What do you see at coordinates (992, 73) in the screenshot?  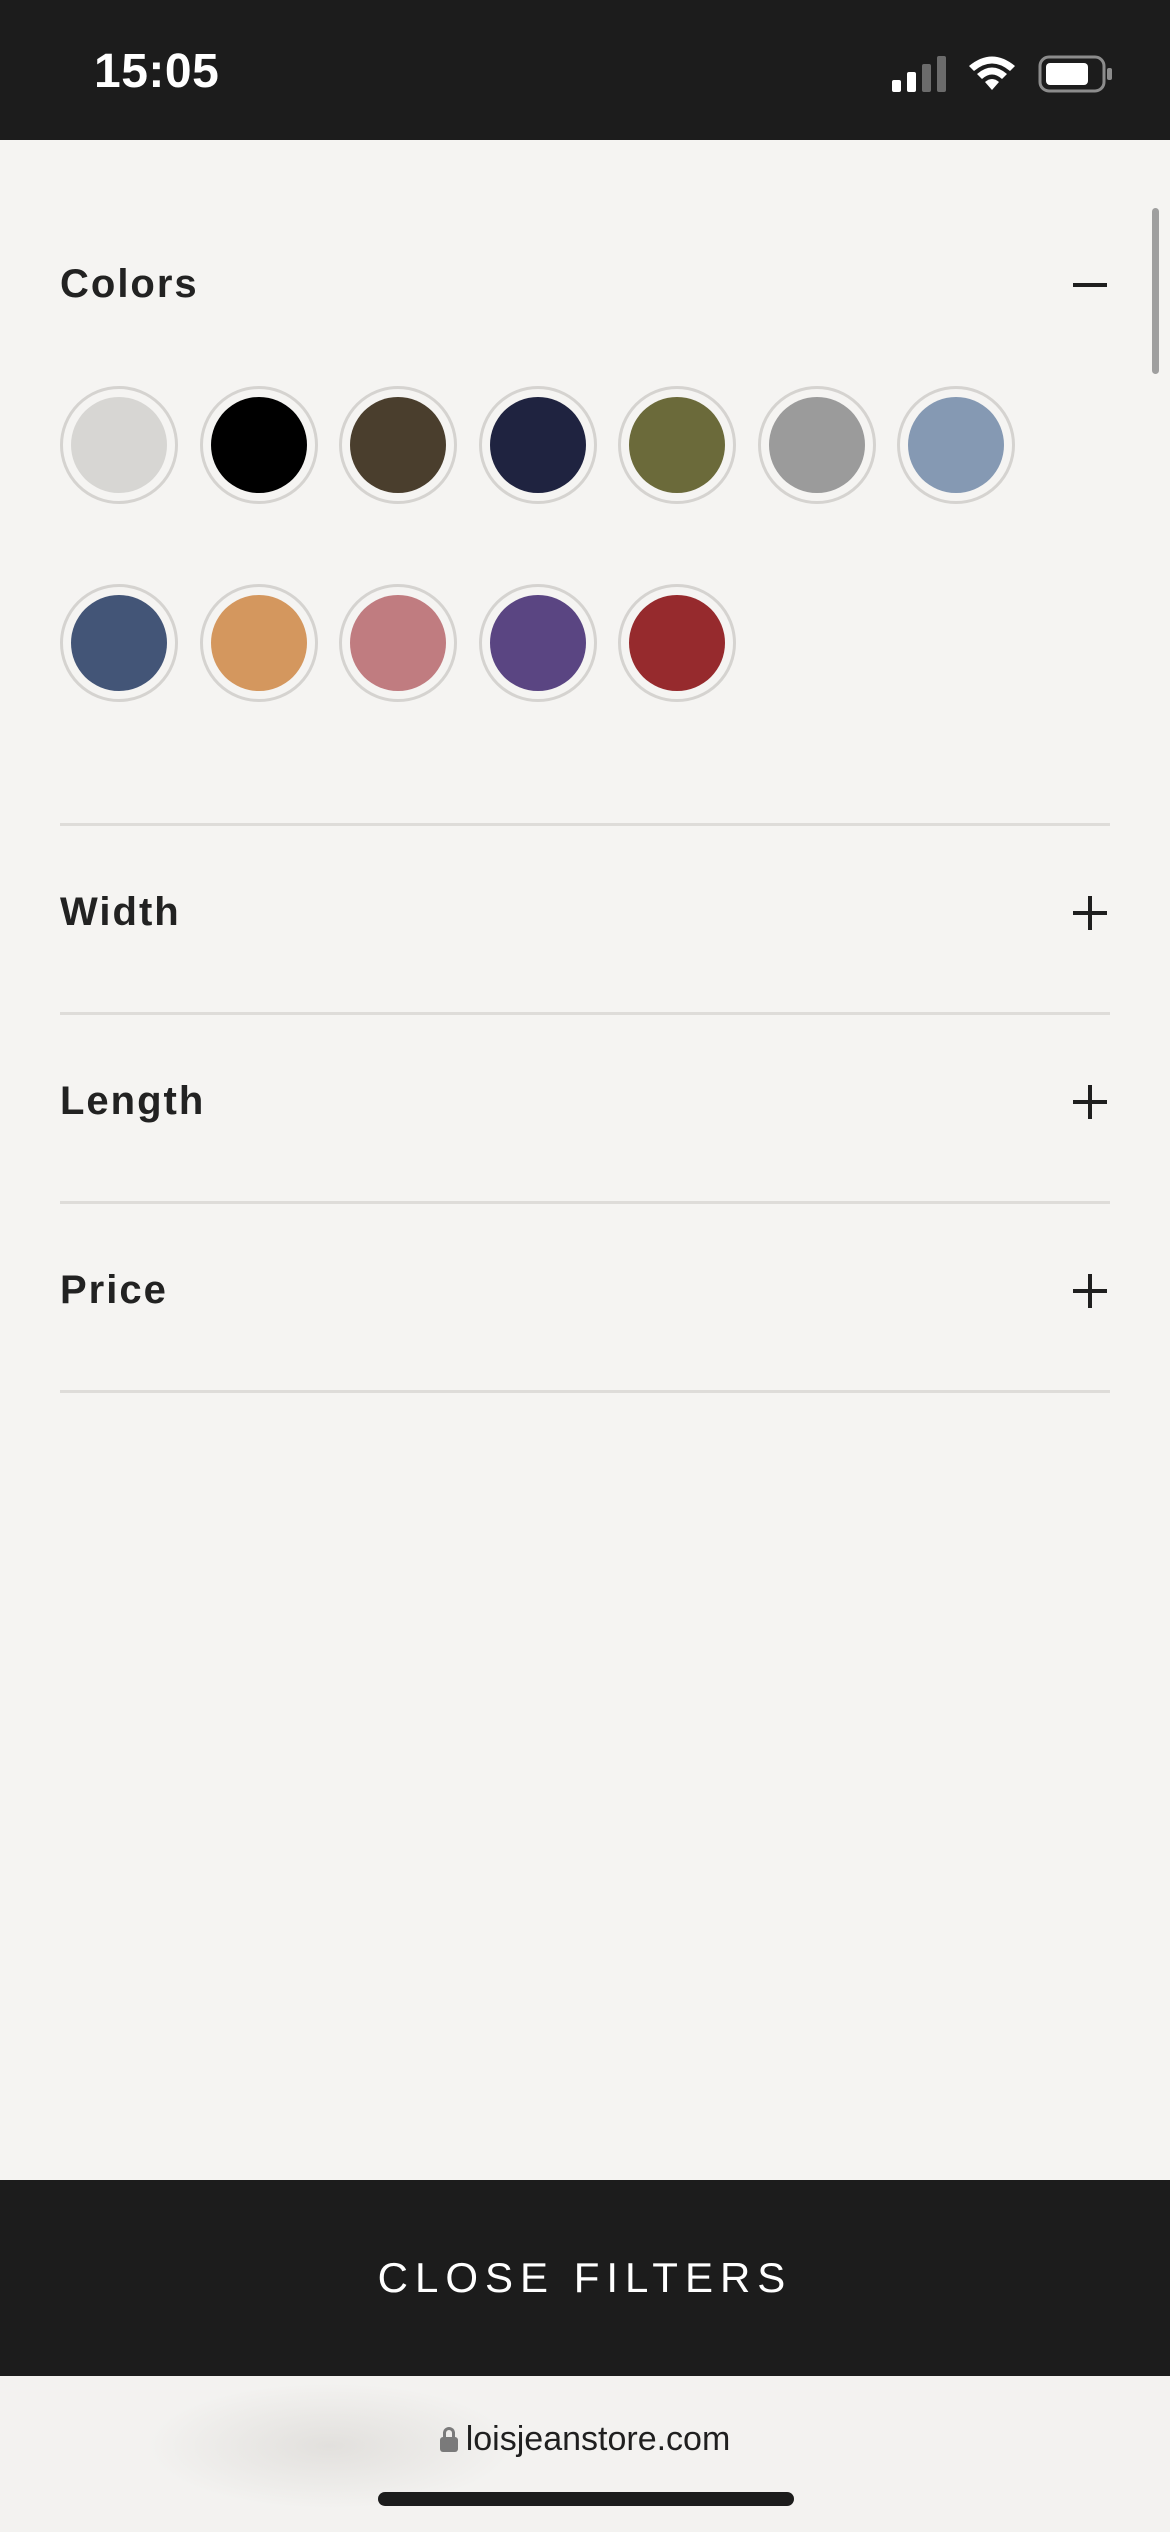 I see `wifi-icon` at bounding box center [992, 73].